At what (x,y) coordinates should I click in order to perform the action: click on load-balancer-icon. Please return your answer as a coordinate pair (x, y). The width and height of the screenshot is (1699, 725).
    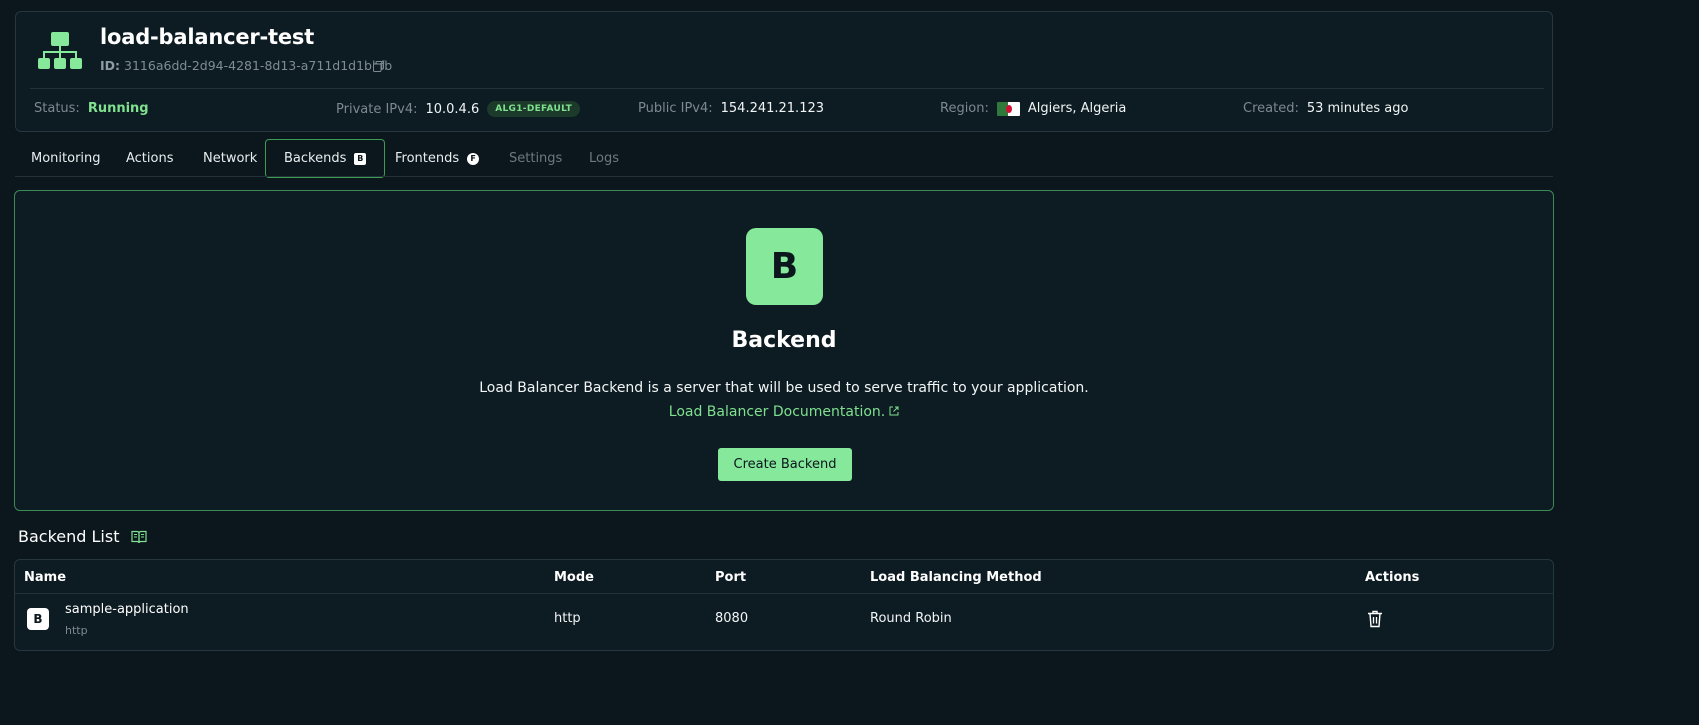
    Looking at the image, I should click on (60, 50).